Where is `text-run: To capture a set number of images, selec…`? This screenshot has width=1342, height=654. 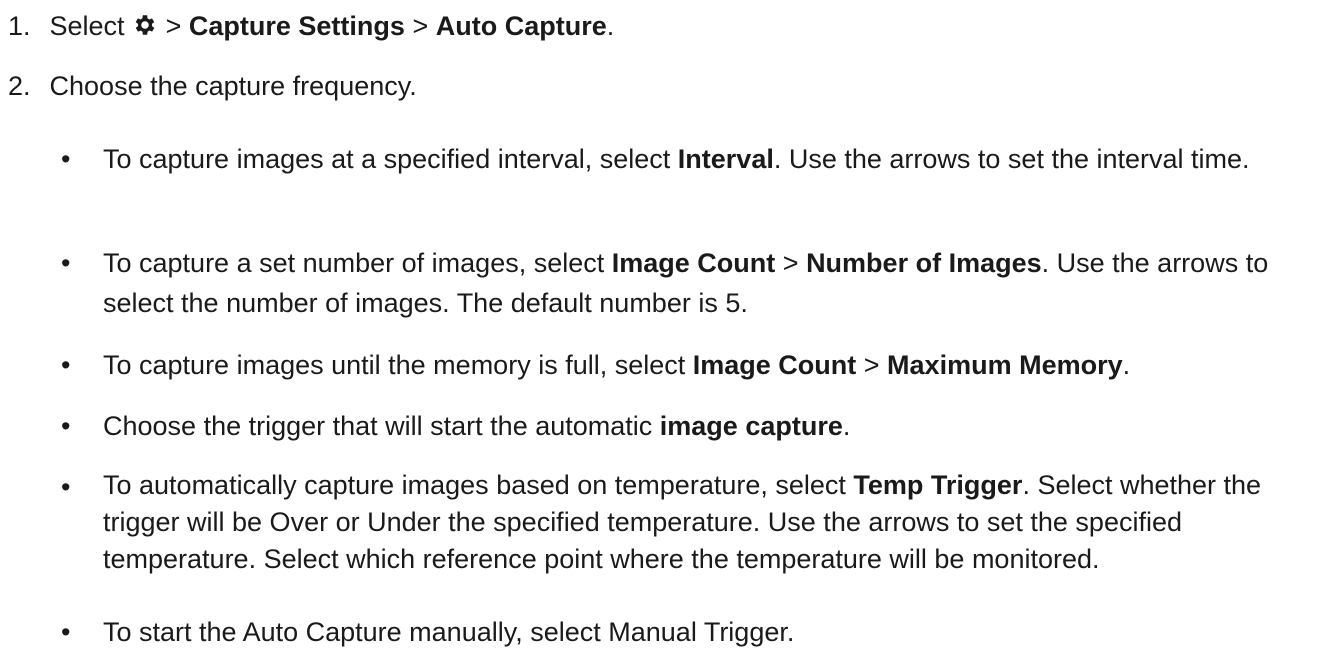 text-run: To capture a set number of images, selec… is located at coordinates (357, 263).